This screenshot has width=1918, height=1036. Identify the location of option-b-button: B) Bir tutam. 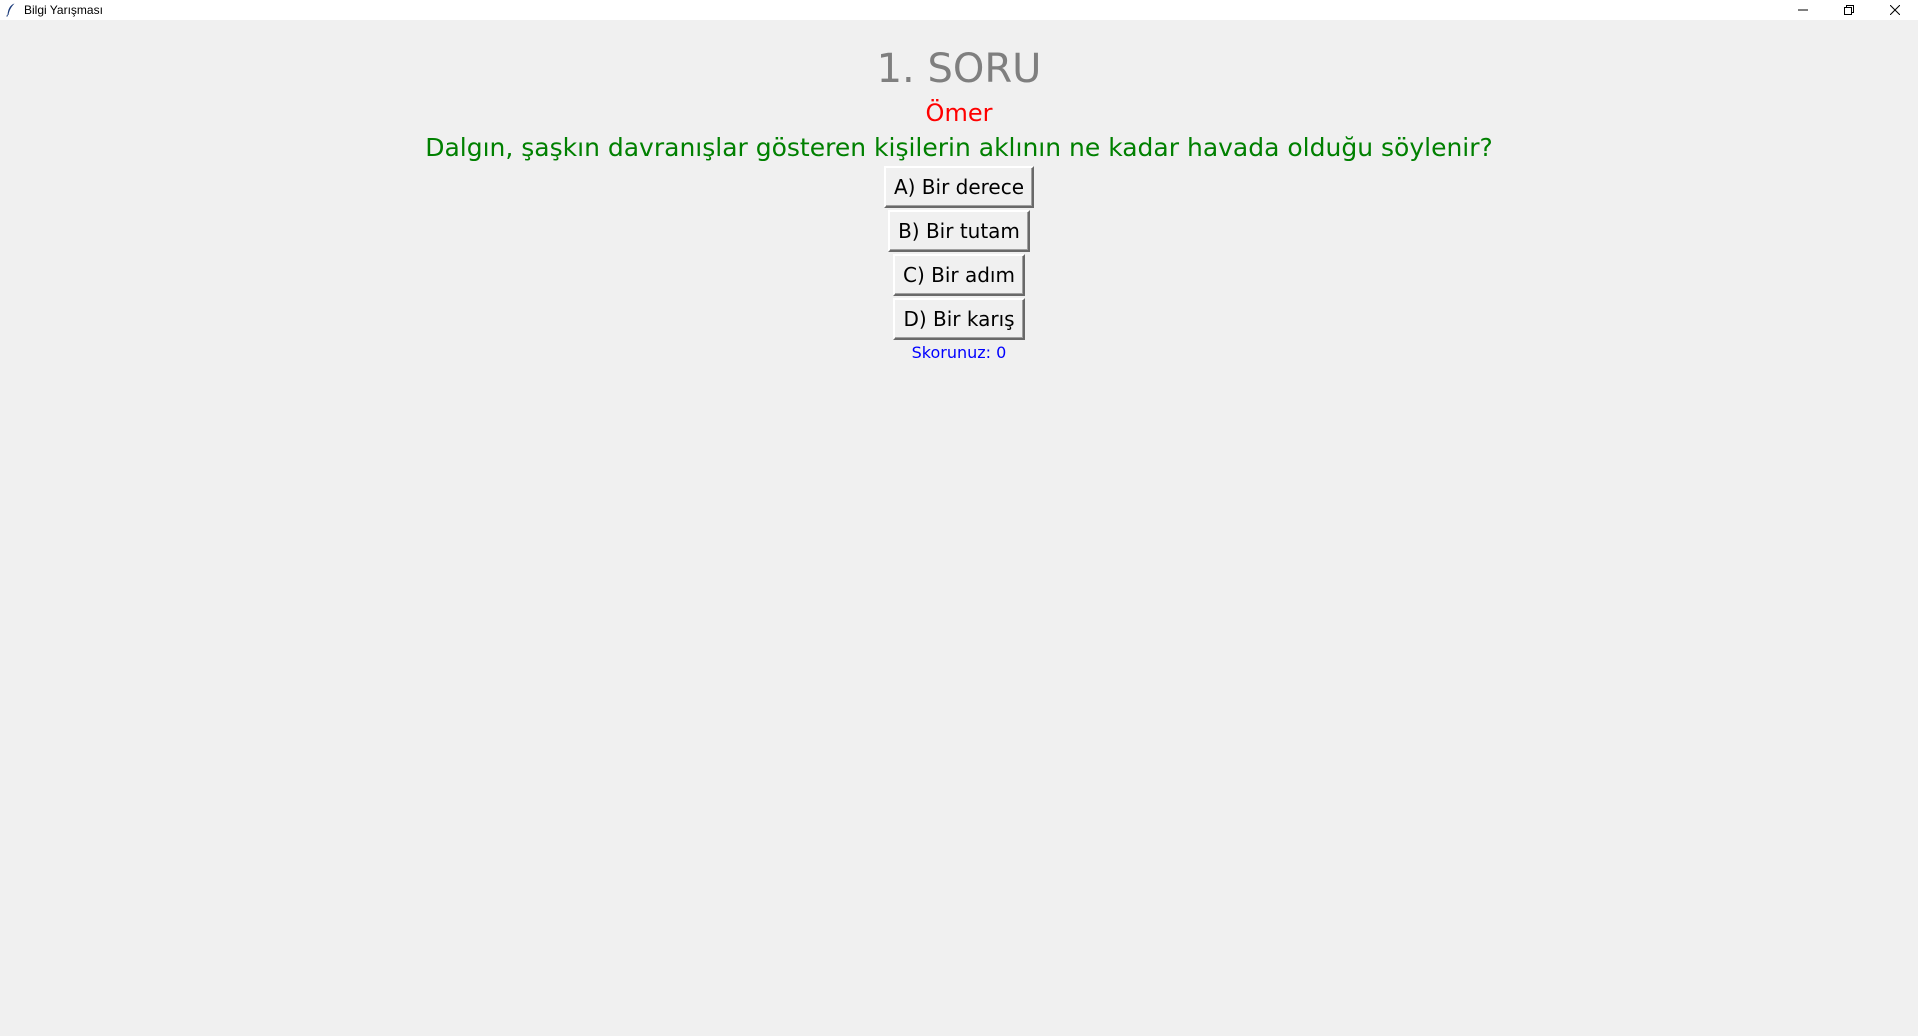
(959, 231).